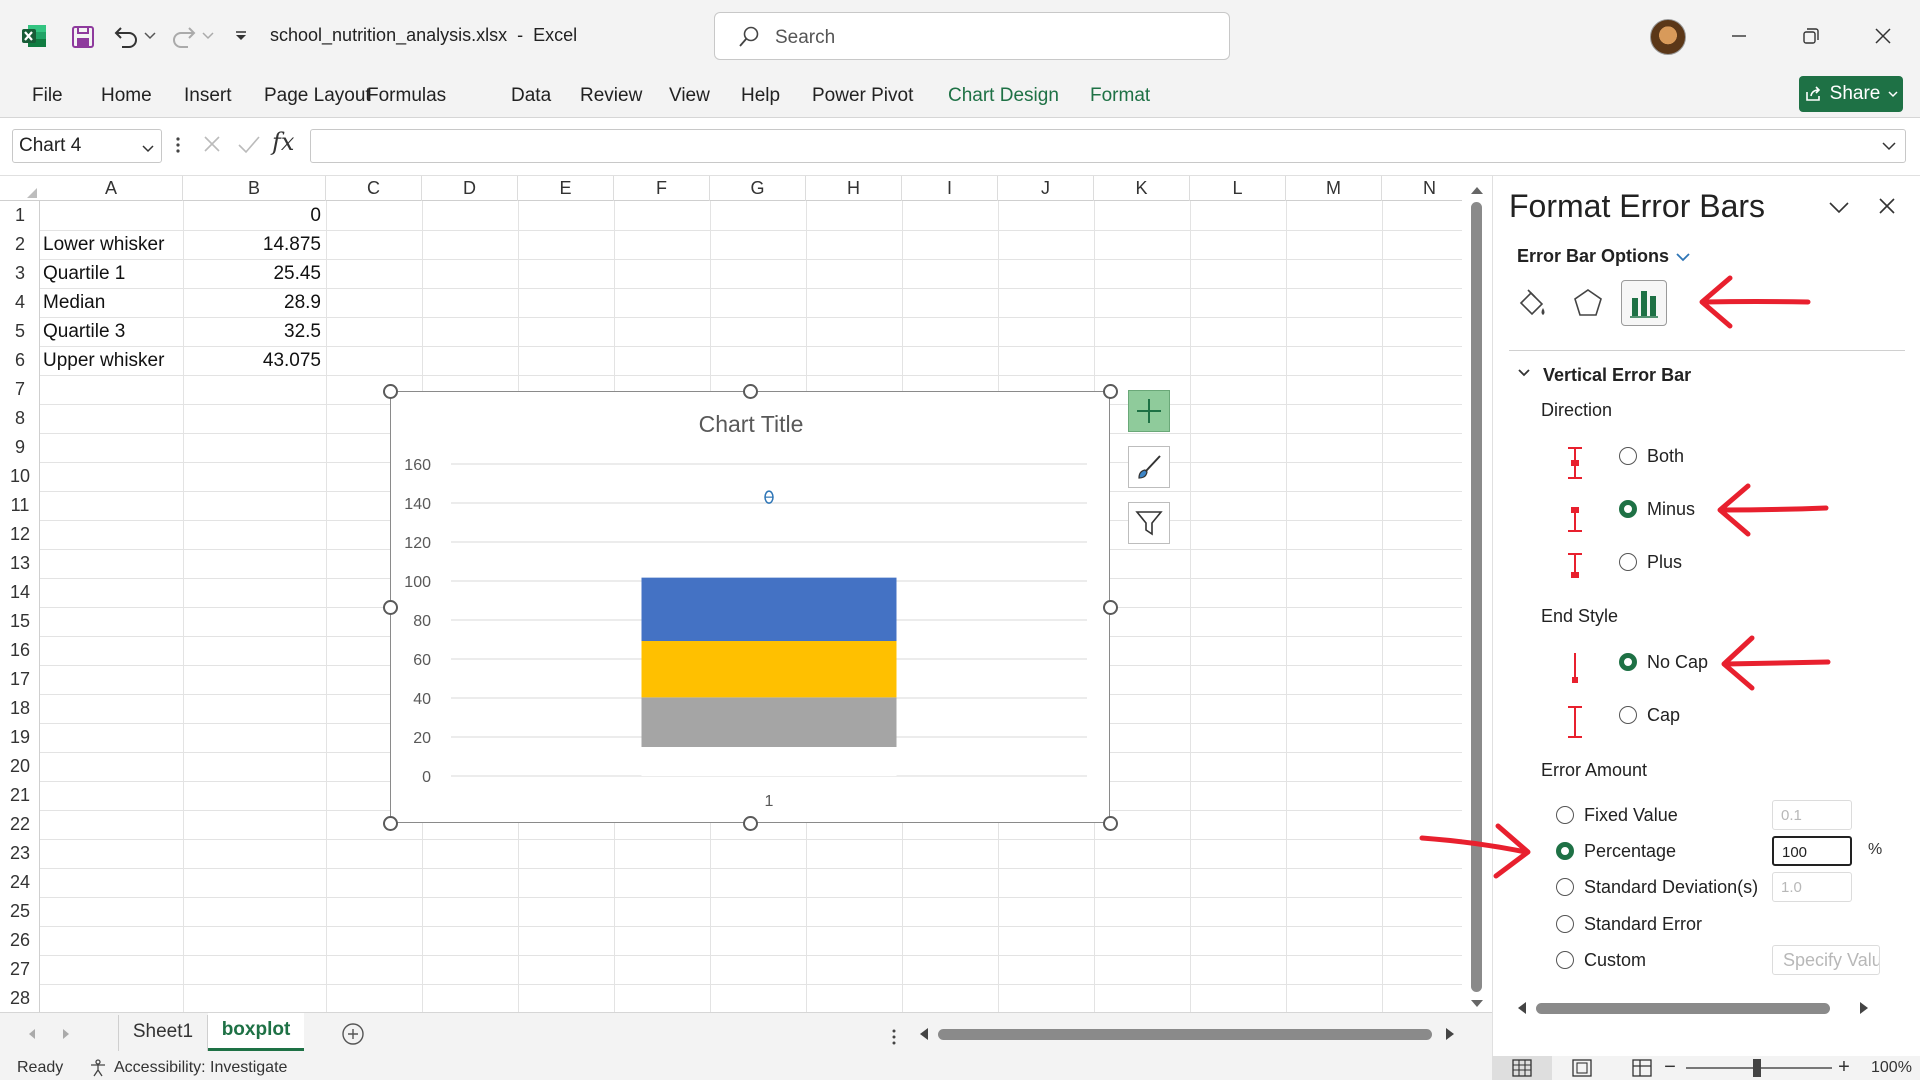 The image size is (1920, 1080). Describe the element at coordinates (1671, 887) in the screenshot. I see `standard-deviation-label: Standard Deviation(s)` at that location.